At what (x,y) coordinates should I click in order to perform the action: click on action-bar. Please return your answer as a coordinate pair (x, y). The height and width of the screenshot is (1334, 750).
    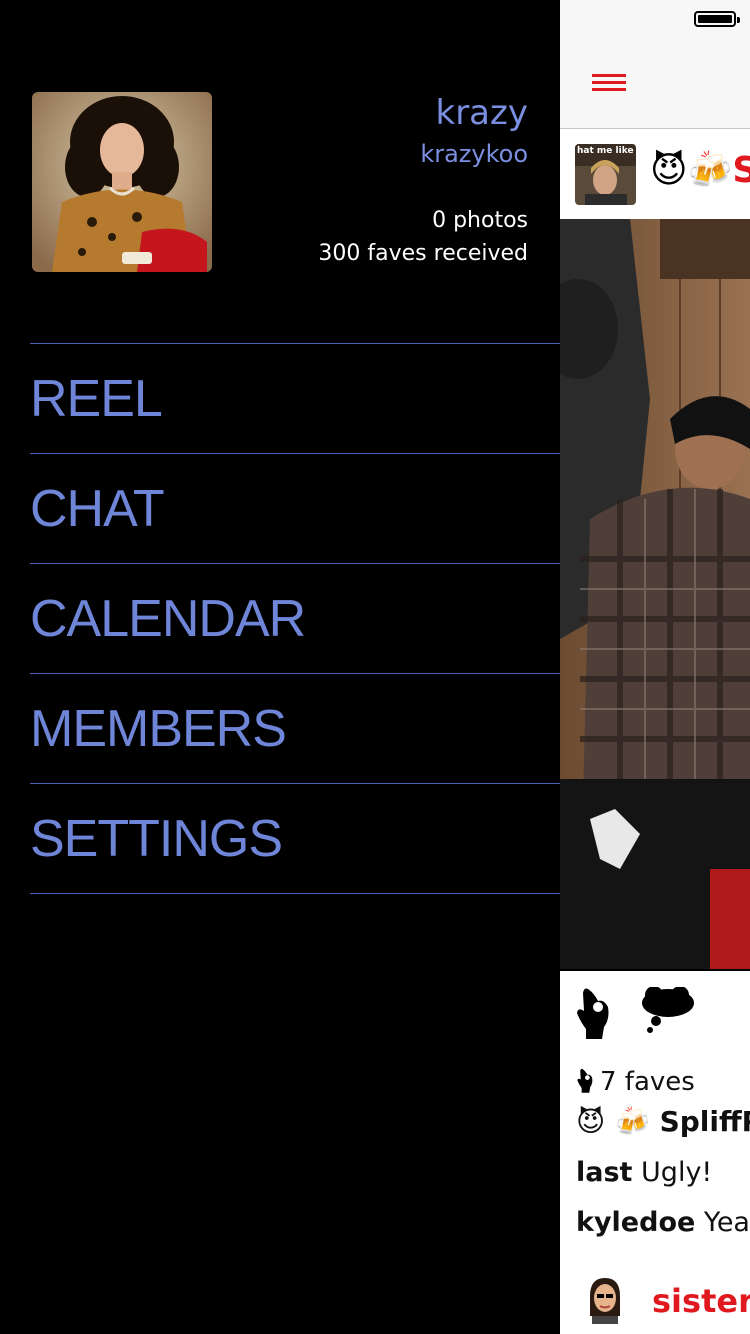
    Looking at the image, I should click on (655, 1014).